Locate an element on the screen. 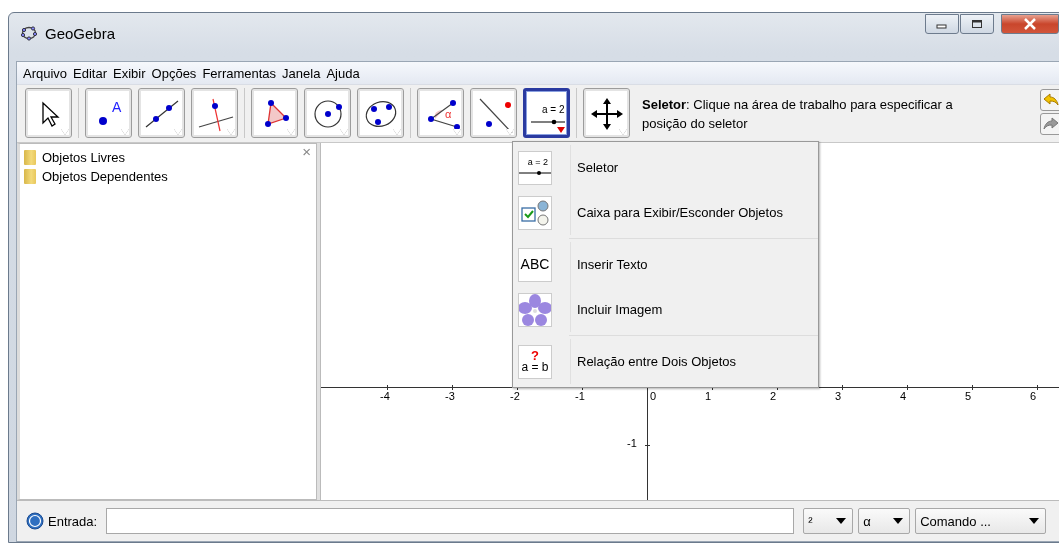 Image resolution: width=1059 pixels, height=543 pixels. tick-label: 0 is located at coordinates (653, 396).